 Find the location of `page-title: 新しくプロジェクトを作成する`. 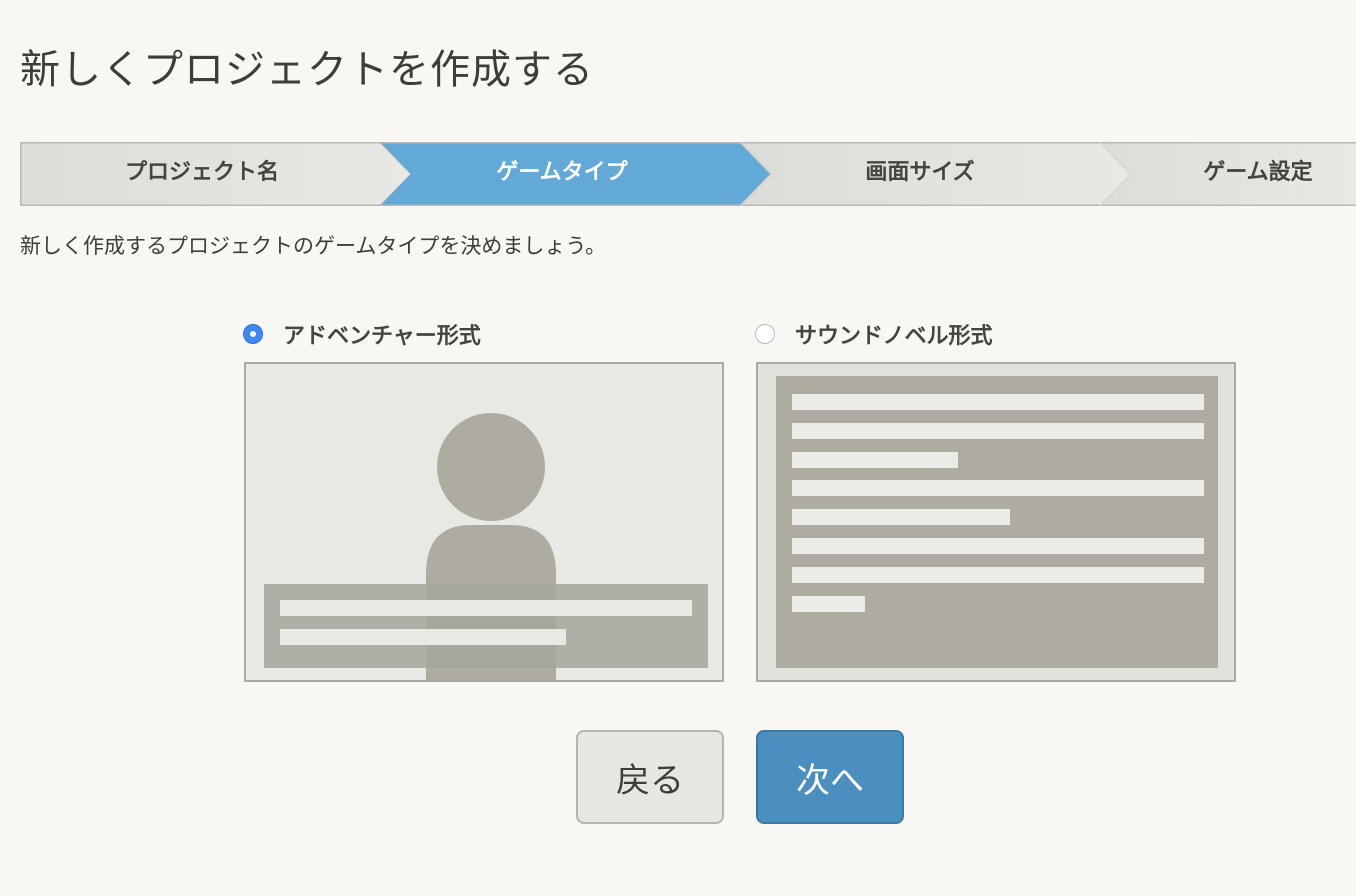

page-title: 新しくプロジェクトを作成する is located at coordinates (307, 70).